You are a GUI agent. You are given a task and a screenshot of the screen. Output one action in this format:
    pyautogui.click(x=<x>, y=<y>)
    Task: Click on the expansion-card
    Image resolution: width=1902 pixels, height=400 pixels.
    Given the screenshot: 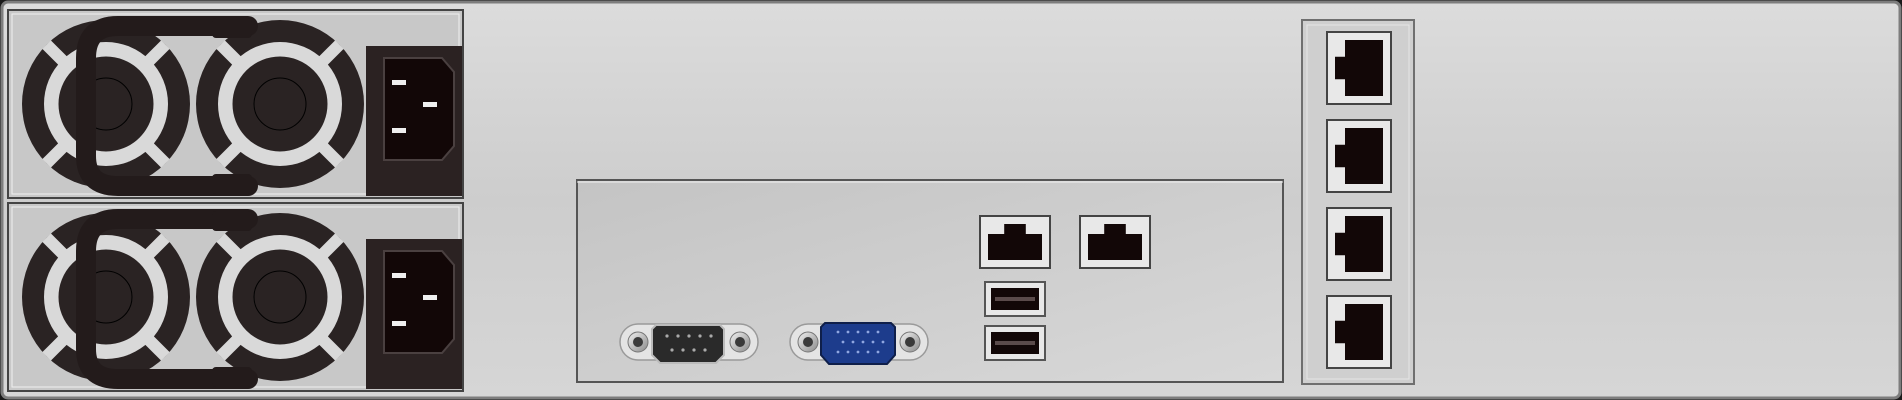 What is the action you would take?
    pyautogui.click(x=1358, y=202)
    